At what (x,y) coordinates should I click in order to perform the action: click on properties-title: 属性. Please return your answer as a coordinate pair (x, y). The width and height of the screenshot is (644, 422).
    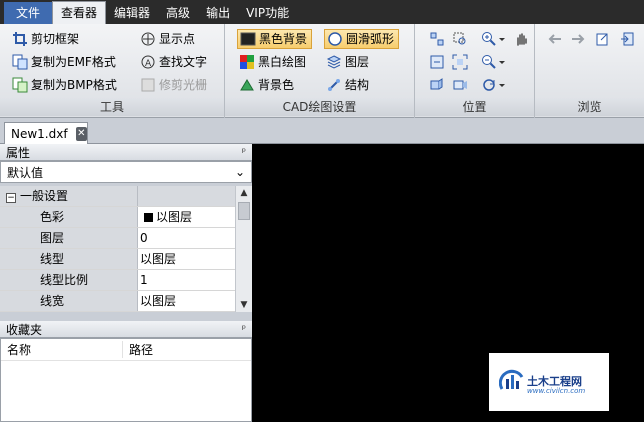
    Looking at the image, I should click on (18, 152).